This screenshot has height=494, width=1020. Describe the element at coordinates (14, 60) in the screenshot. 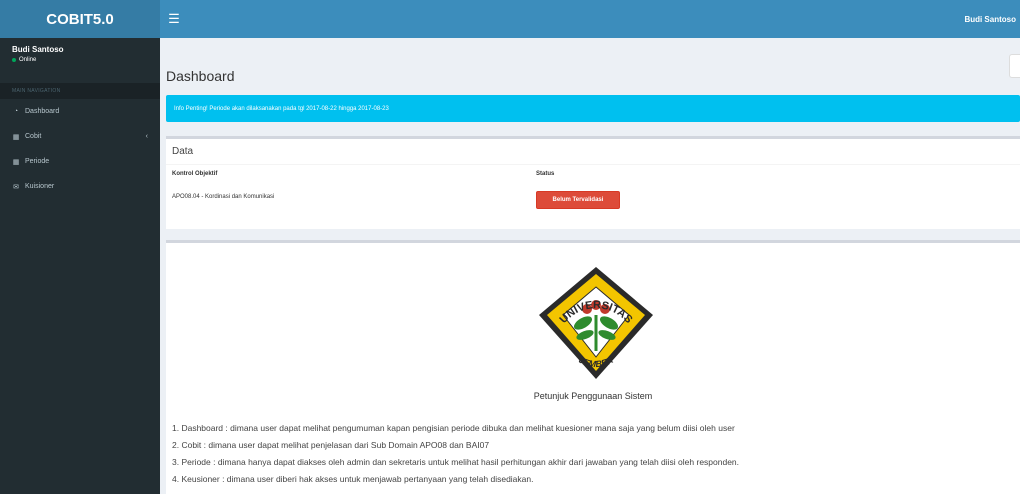

I see `online-dot-icon` at that location.